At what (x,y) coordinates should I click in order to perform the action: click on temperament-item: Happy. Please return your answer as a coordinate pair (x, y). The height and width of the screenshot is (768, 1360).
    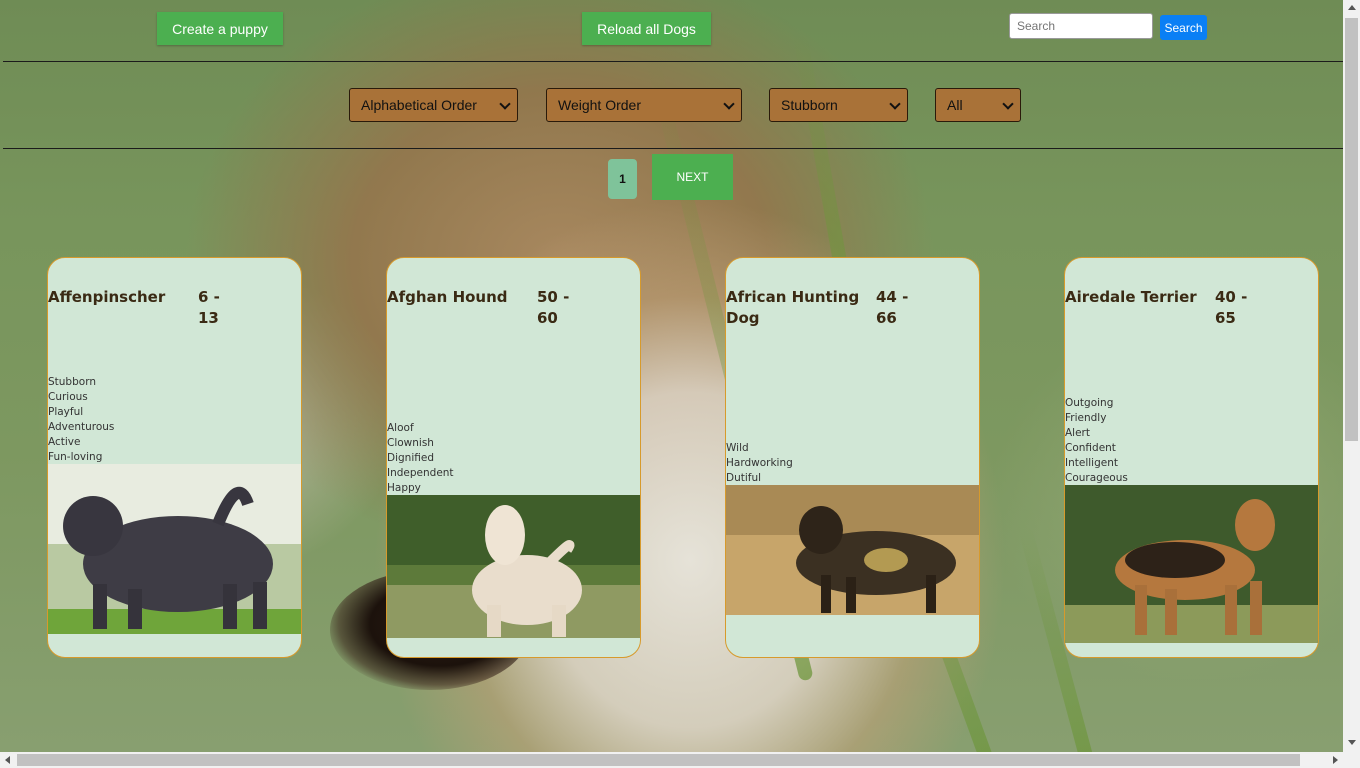
    Looking at the image, I should click on (404, 488).